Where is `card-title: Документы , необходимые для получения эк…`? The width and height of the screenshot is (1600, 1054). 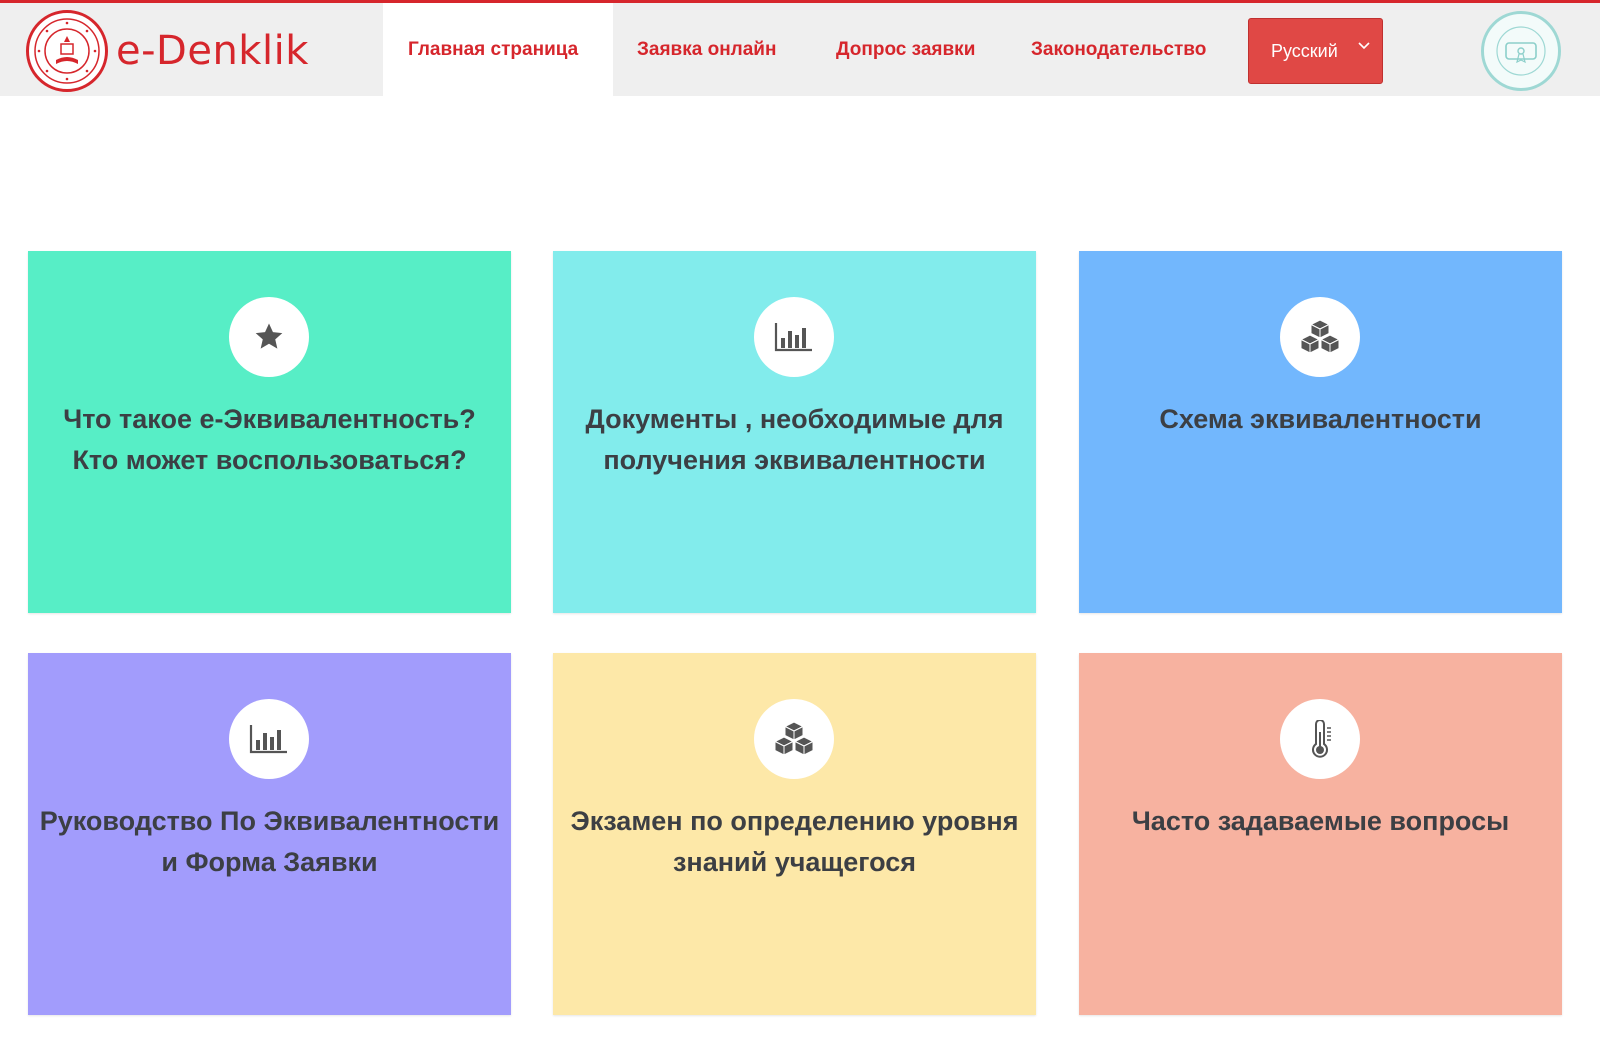 card-title: Документы , необходимые для получения эк… is located at coordinates (794, 439).